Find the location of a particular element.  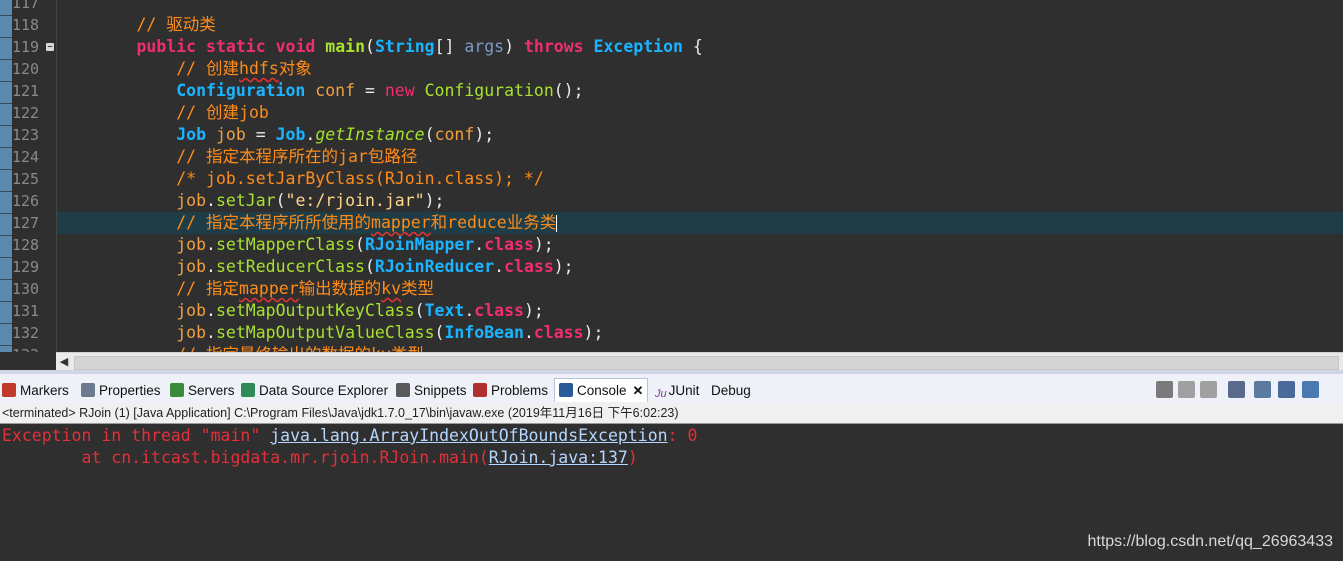

code-token: // 指定本程序所在的jar包路径 is located at coordinates (297, 156).